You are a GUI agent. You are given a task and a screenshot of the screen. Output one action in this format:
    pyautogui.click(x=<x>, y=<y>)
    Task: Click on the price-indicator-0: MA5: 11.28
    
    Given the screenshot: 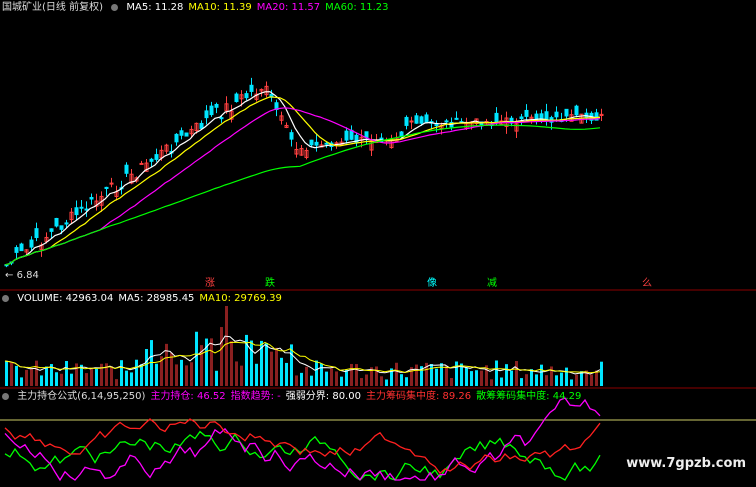 What is the action you would take?
    pyautogui.click(x=155, y=7)
    